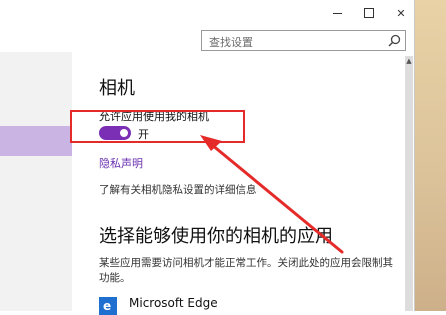 The image size is (446, 315). Describe the element at coordinates (36, 181) in the screenshot. I see `sidebar` at that location.